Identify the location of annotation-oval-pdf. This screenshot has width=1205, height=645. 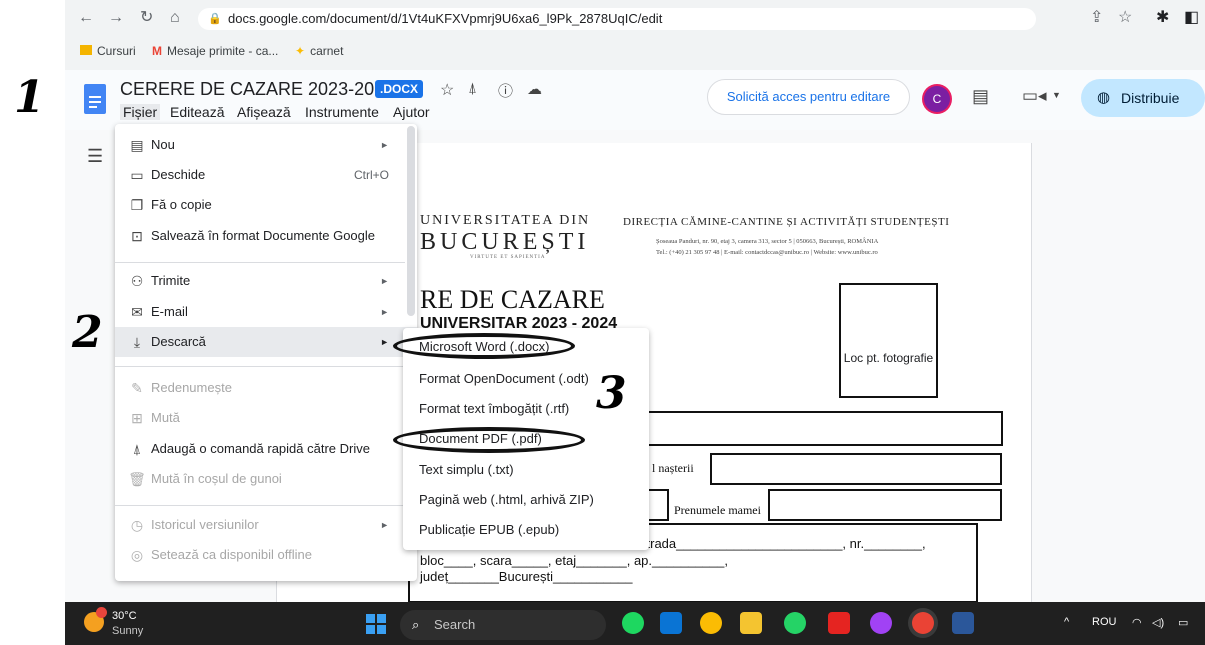
(489, 440).